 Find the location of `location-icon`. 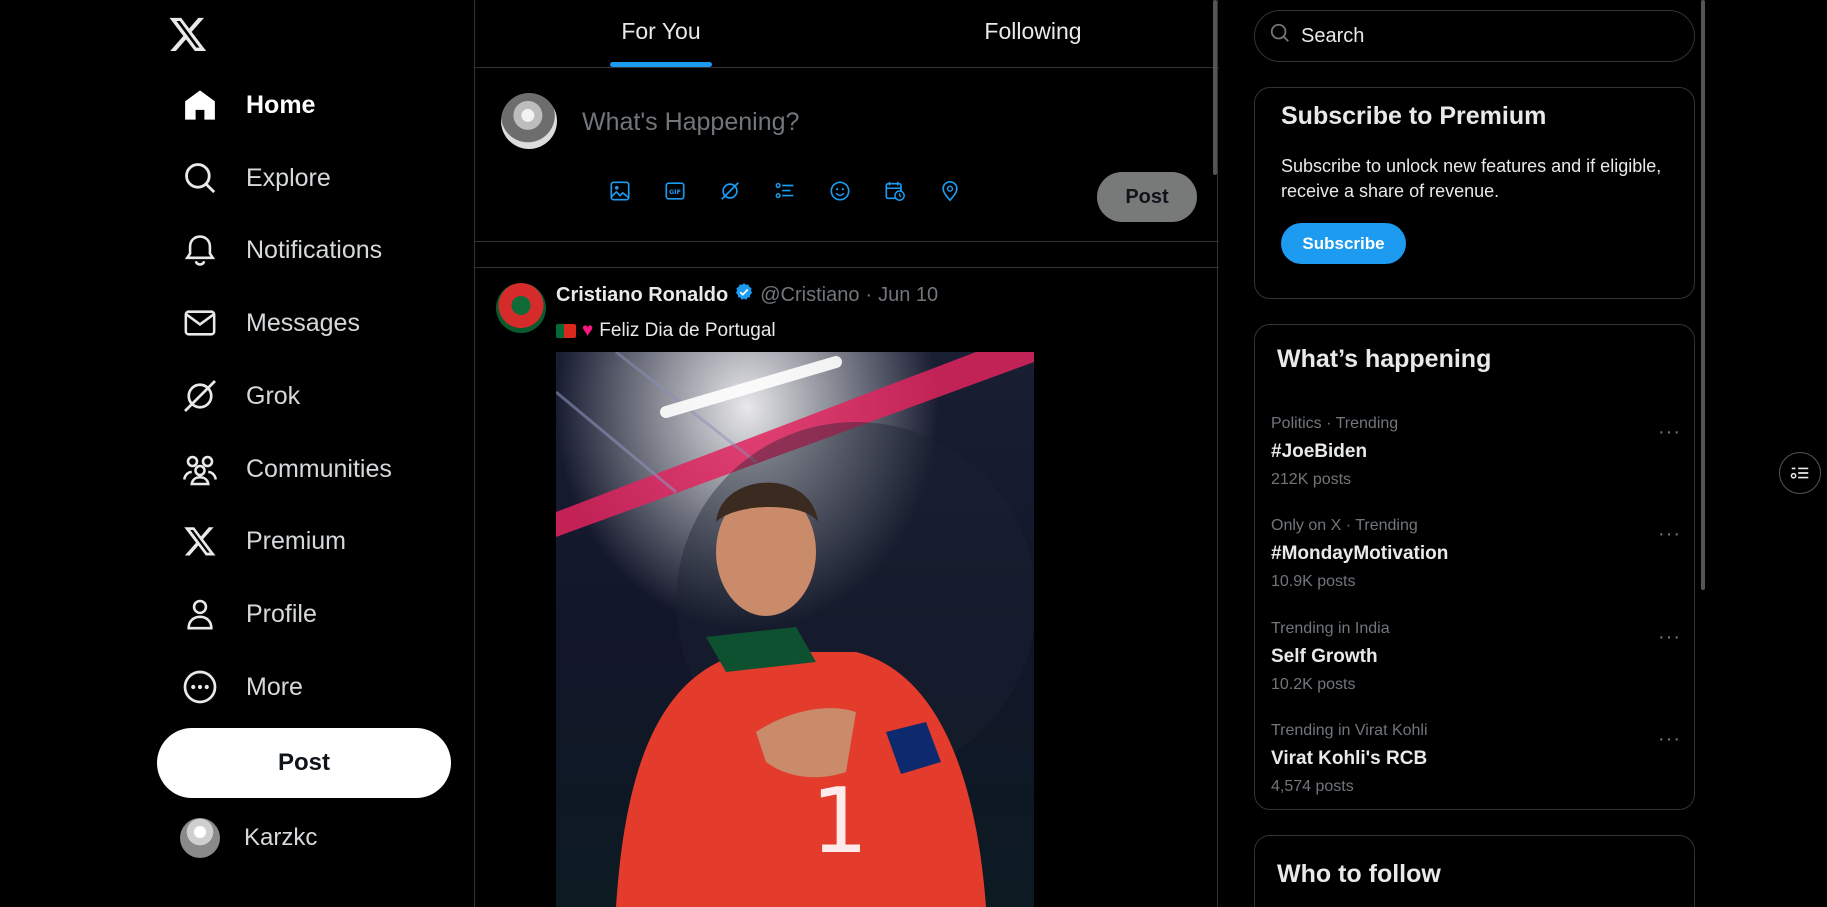

location-icon is located at coordinates (950, 191).